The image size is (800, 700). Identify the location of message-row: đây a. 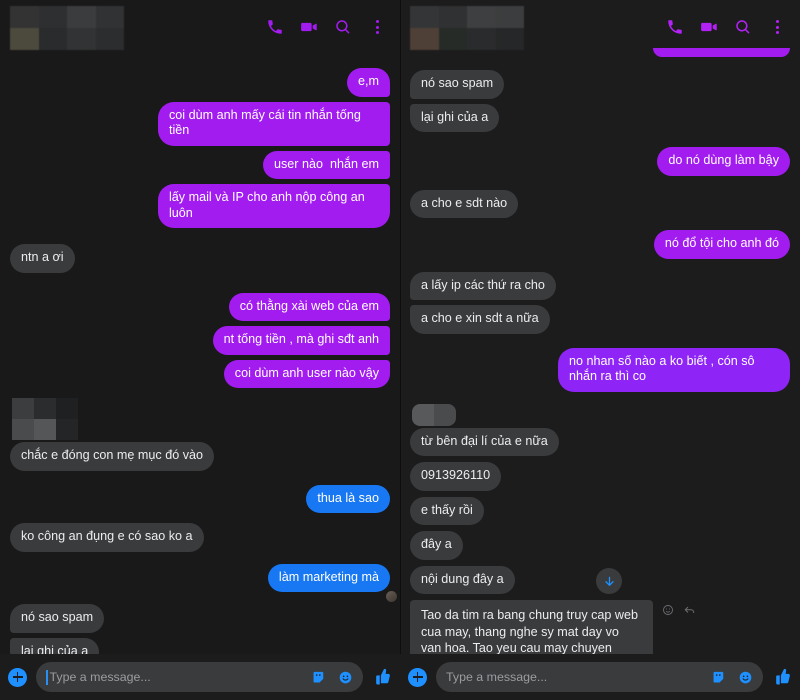
(600, 545).